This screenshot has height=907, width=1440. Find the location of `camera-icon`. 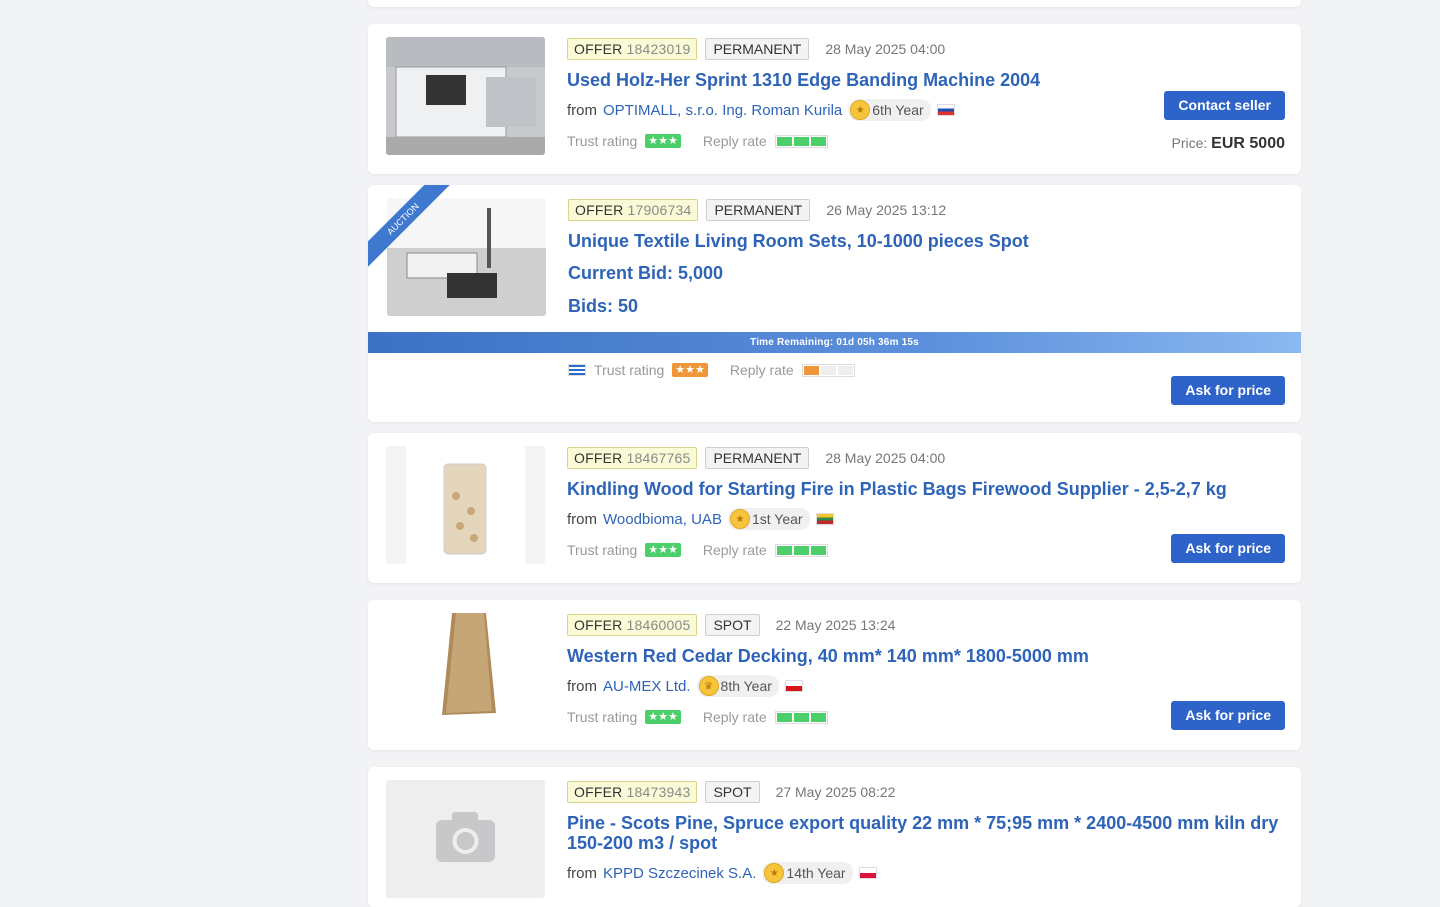

camera-icon is located at coordinates (465, 839).